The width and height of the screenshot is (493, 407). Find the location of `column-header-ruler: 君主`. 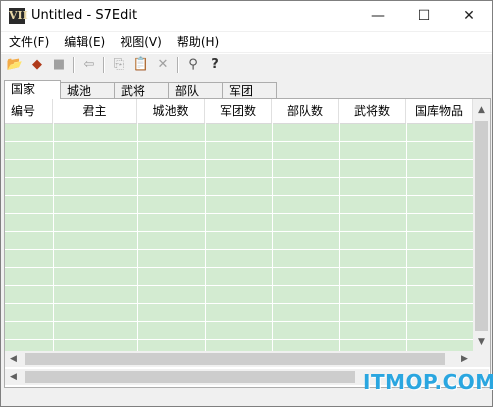

column-header-ruler: 君主 is located at coordinates (95, 111).